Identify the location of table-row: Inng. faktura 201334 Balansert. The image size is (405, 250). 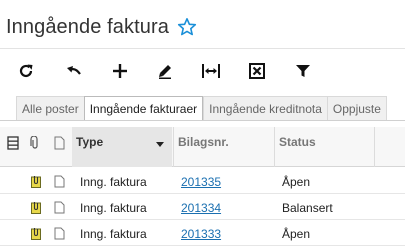
(202, 207).